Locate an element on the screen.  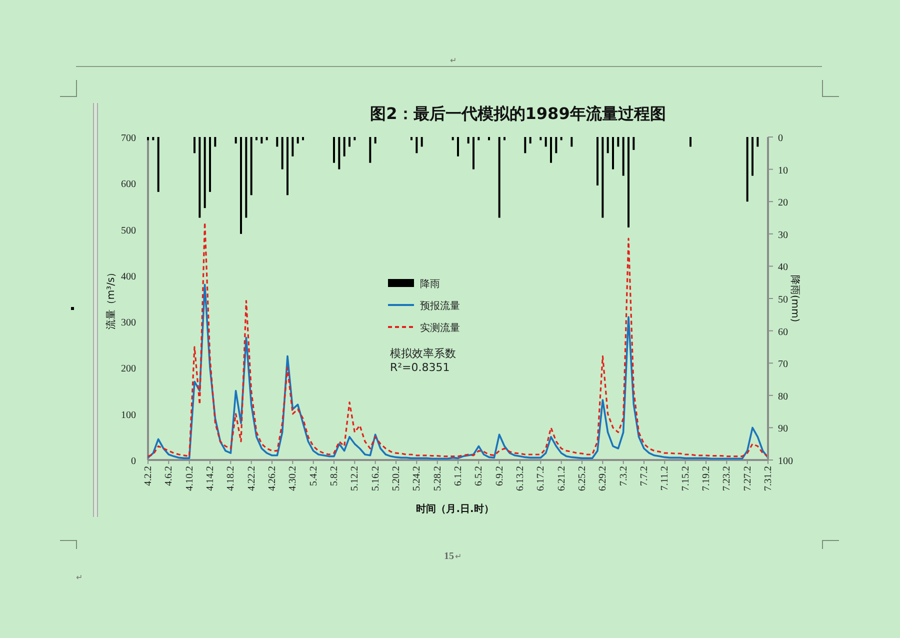
y-axis-title: 流量（m³/s） is located at coordinates (111, 298).